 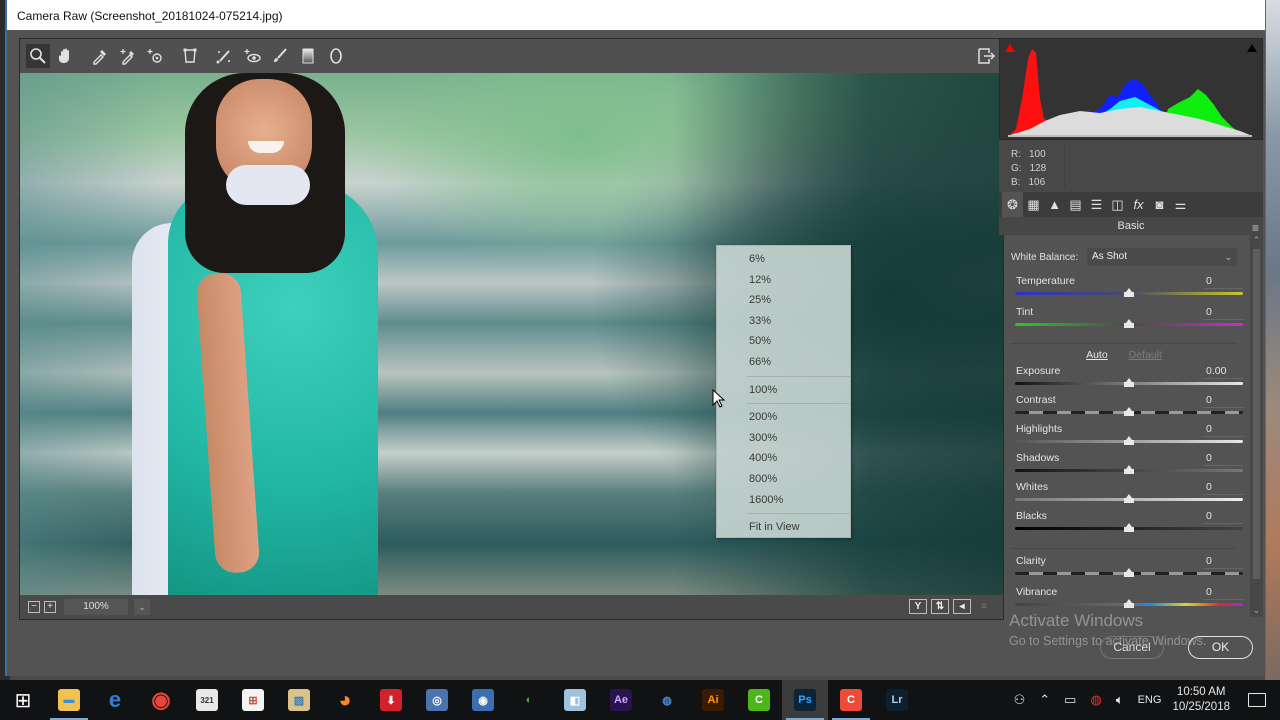 I want to click on shadow-clipping-warning-button, so click(x=1010, y=48).